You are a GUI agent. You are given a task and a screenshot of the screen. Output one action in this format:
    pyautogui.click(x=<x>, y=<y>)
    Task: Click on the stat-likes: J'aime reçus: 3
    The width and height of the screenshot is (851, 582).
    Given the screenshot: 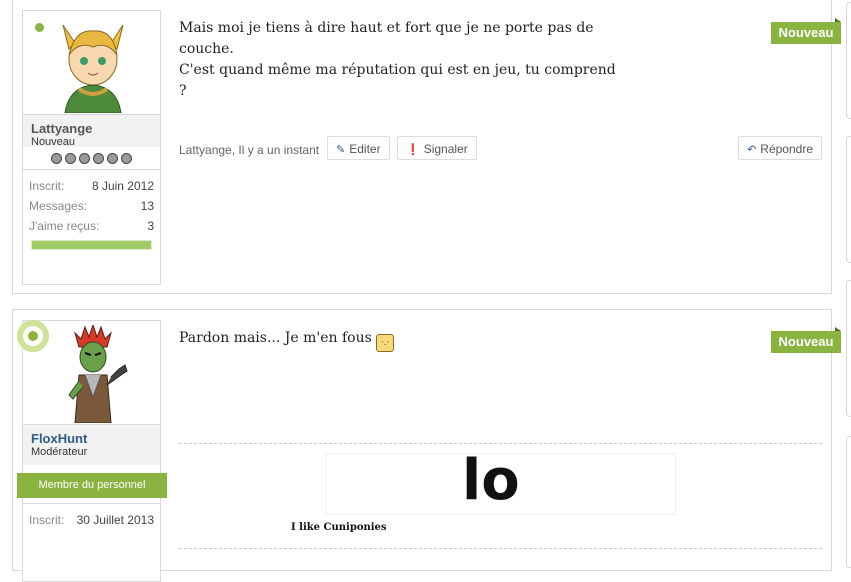 What is the action you would take?
    pyautogui.click(x=91, y=226)
    